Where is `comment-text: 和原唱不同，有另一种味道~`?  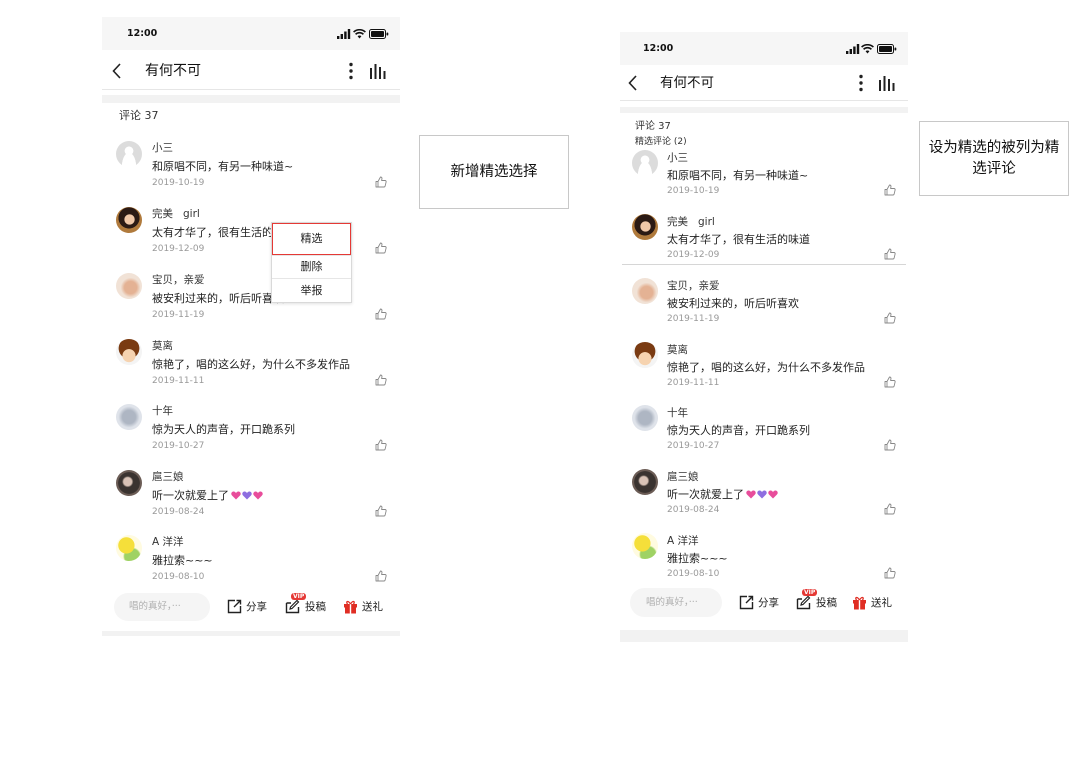 comment-text: 和原唱不同，有另一种味道~ is located at coordinates (223, 166).